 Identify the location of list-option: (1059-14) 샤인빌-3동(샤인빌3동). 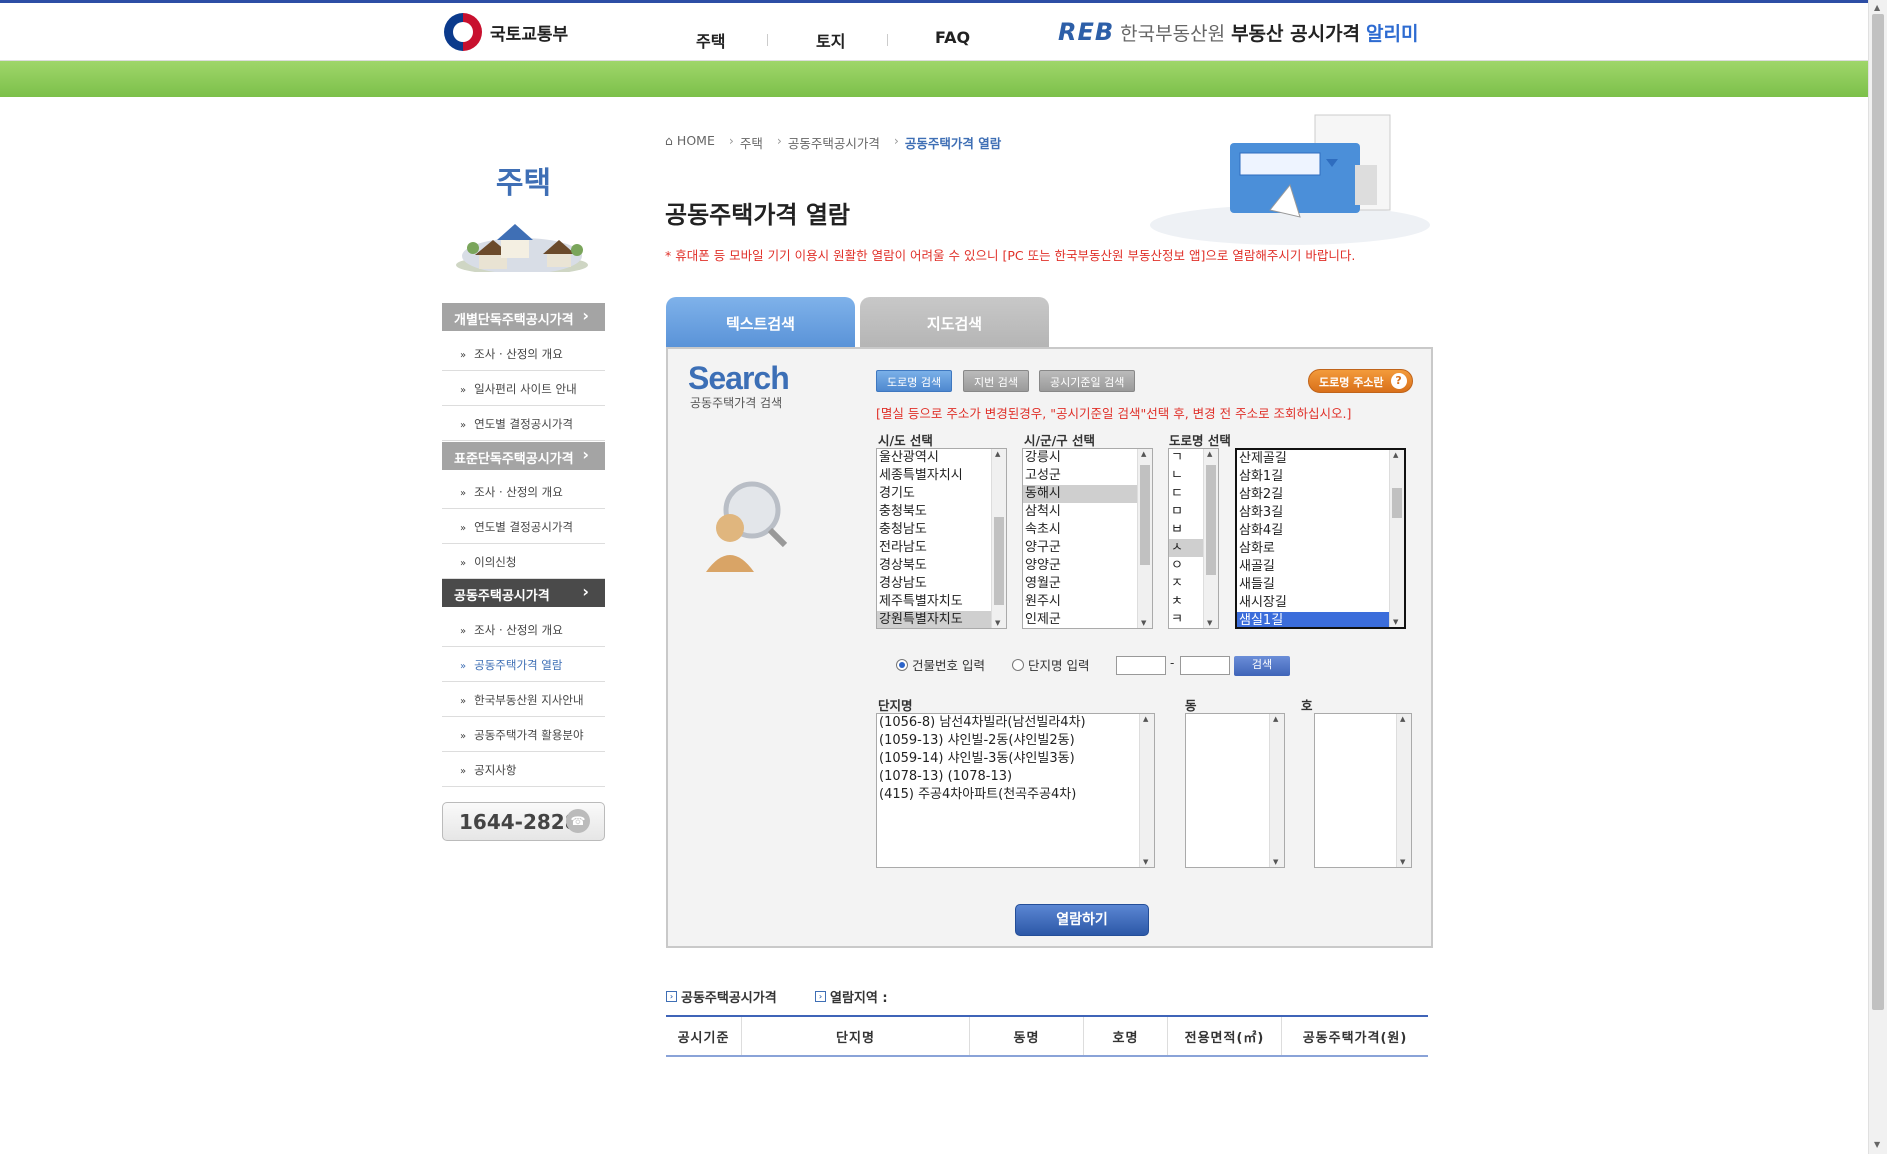
(1015, 759).